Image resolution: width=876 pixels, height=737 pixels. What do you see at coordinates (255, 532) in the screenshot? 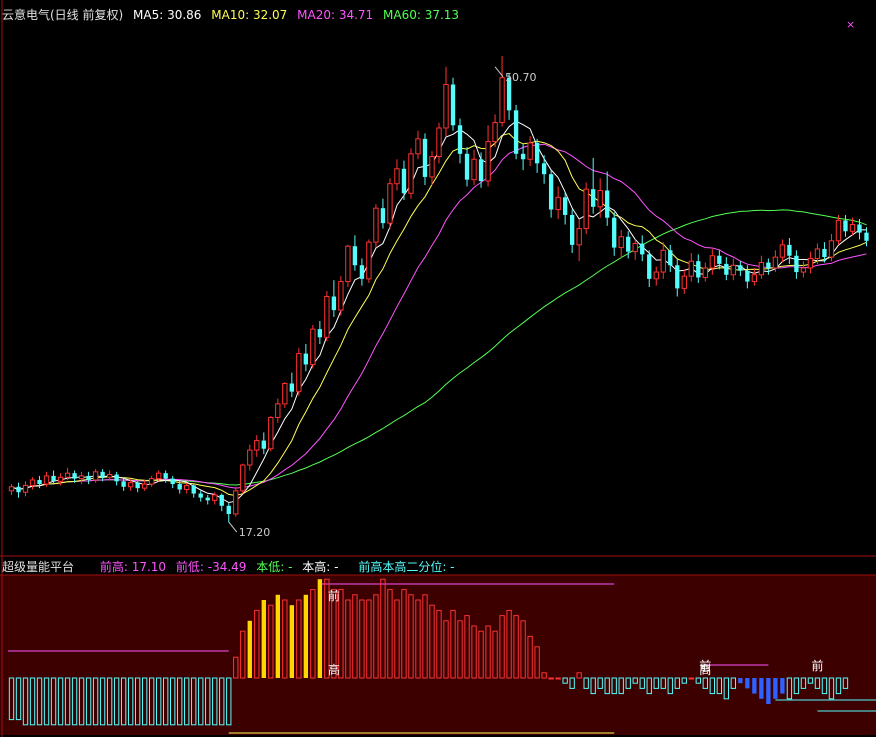
I see `price-annotation: 17.20` at bounding box center [255, 532].